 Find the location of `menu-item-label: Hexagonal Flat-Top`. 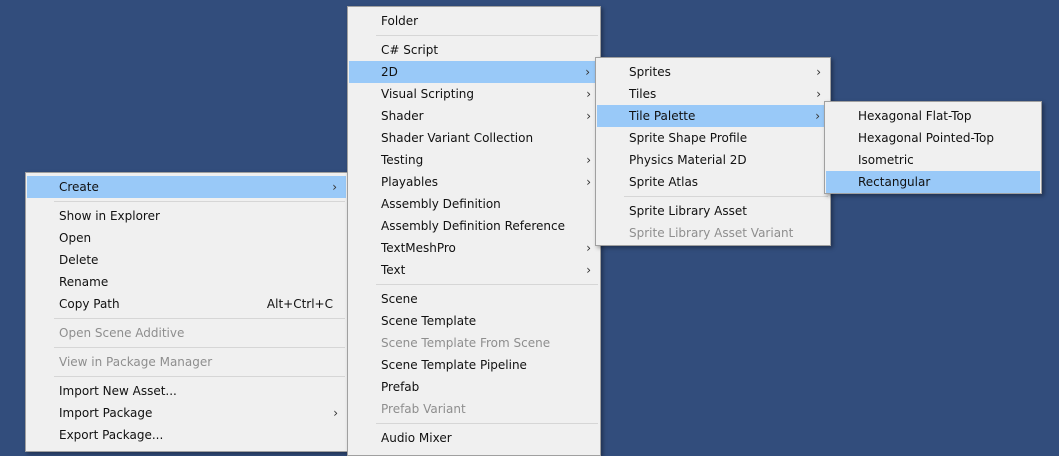

menu-item-label: Hexagonal Flat-Top is located at coordinates (915, 116).